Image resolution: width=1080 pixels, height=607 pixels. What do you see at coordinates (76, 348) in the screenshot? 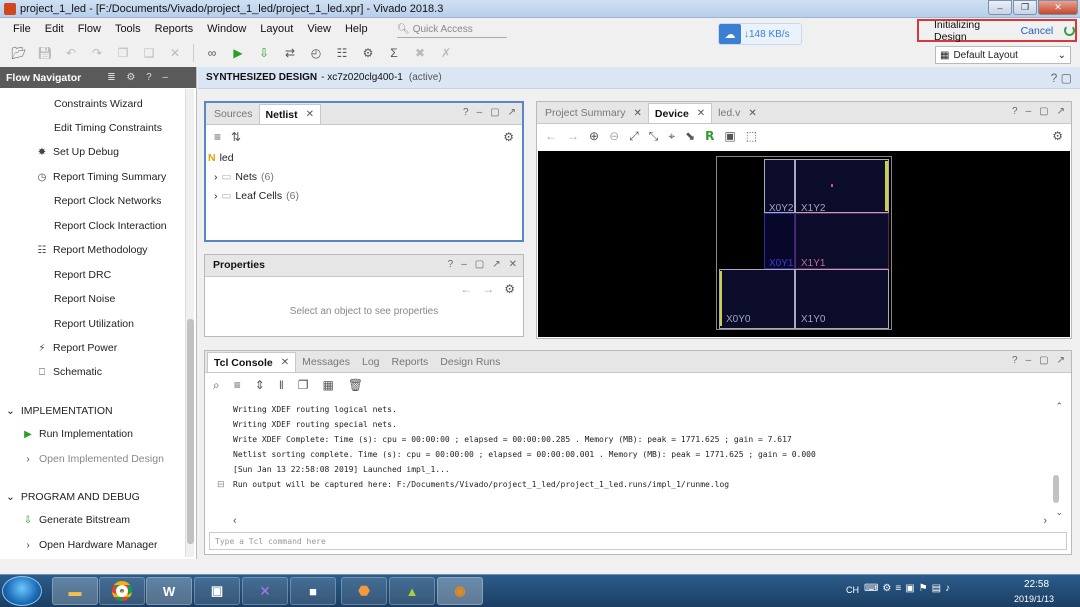
I see `nav-report-power: ⚡︎ Report Power` at bounding box center [76, 348].